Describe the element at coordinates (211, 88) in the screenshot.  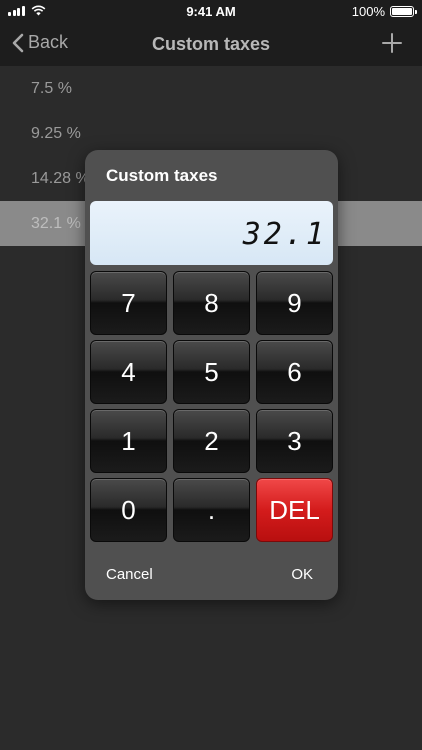
I see `tax-list-item: 7.5 %` at that location.